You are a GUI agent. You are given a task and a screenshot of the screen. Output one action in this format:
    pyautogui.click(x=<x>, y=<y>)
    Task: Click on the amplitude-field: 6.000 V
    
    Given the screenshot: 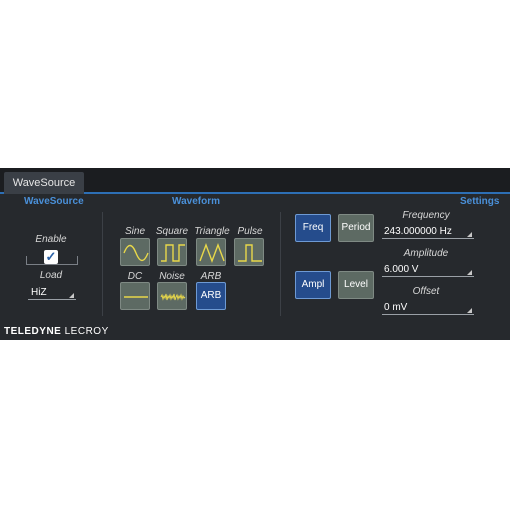 What is the action you would take?
    pyautogui.click(x=428, y=270)
    